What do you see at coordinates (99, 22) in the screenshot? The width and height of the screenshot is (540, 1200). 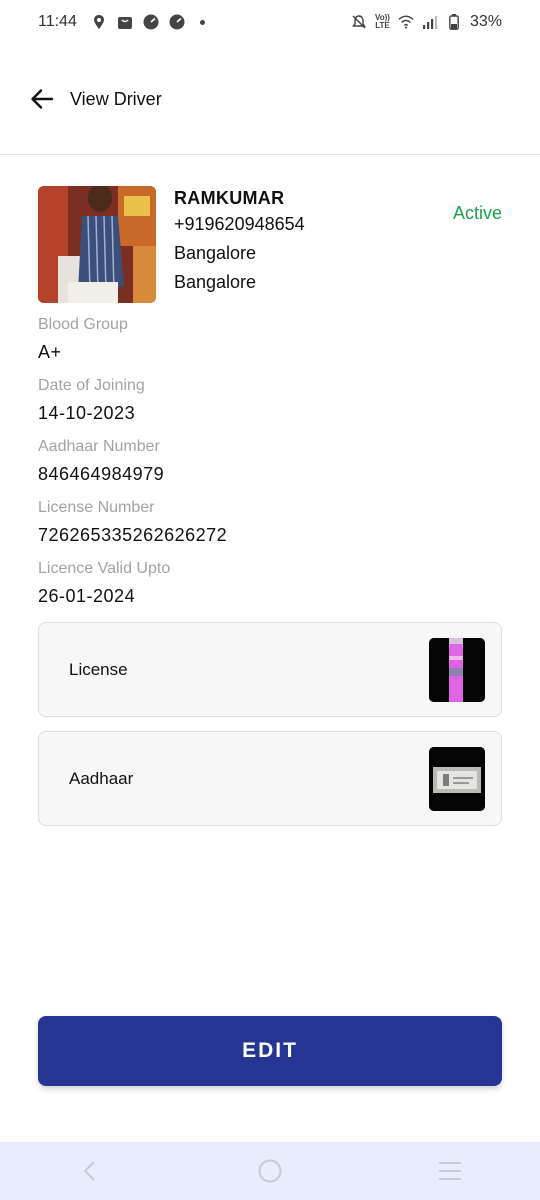 I see `location-icon` at bounding box center [99, 22].